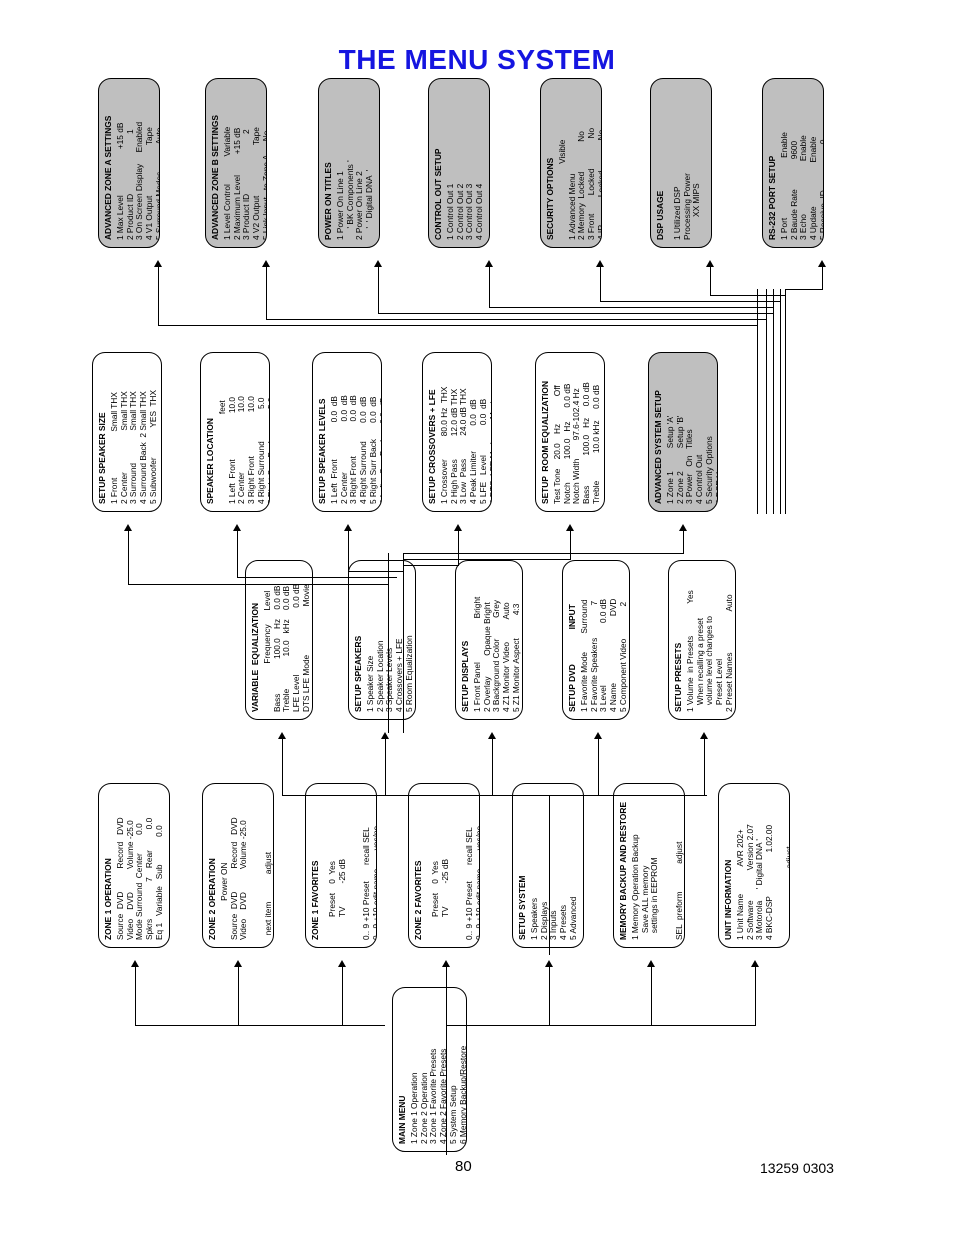  Describe the element at coordinates (489, 450) in the screenshot. I see `box-row: 6 DTS LFE Mode Movie` at that location.